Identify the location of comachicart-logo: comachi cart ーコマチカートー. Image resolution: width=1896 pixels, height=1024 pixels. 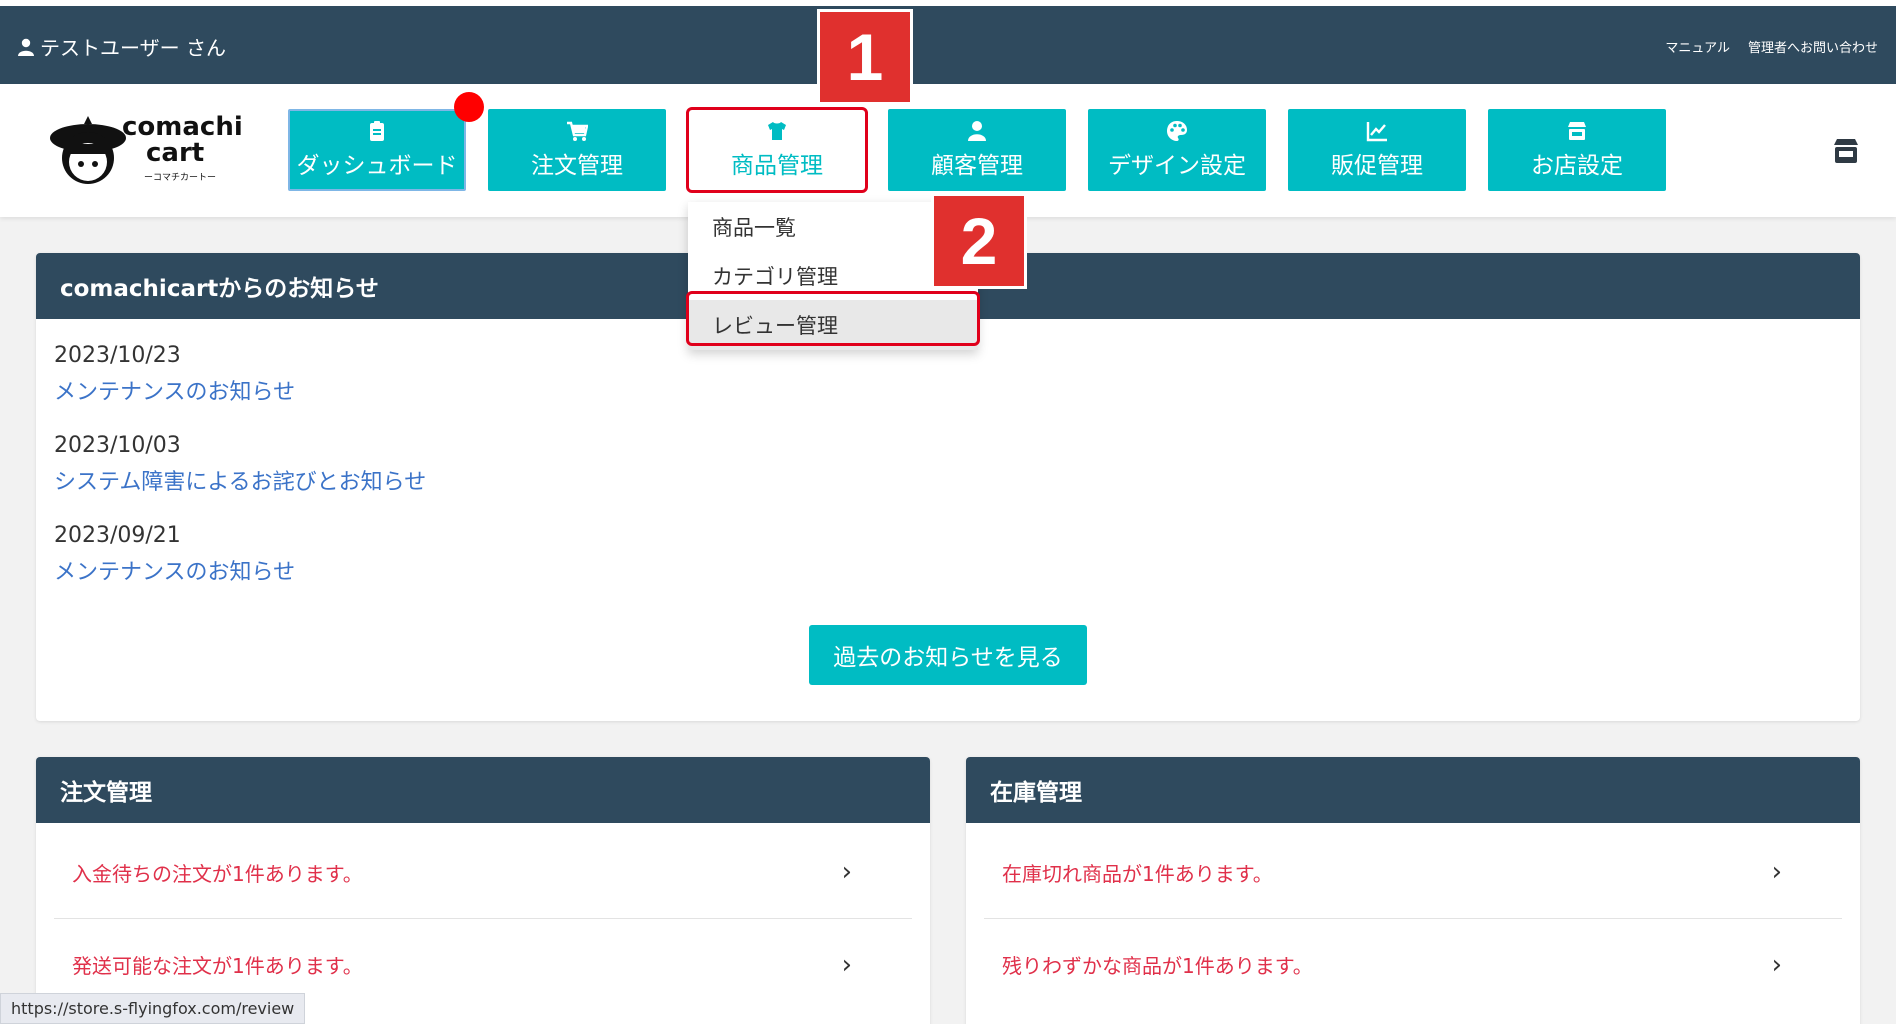
(145, 150).